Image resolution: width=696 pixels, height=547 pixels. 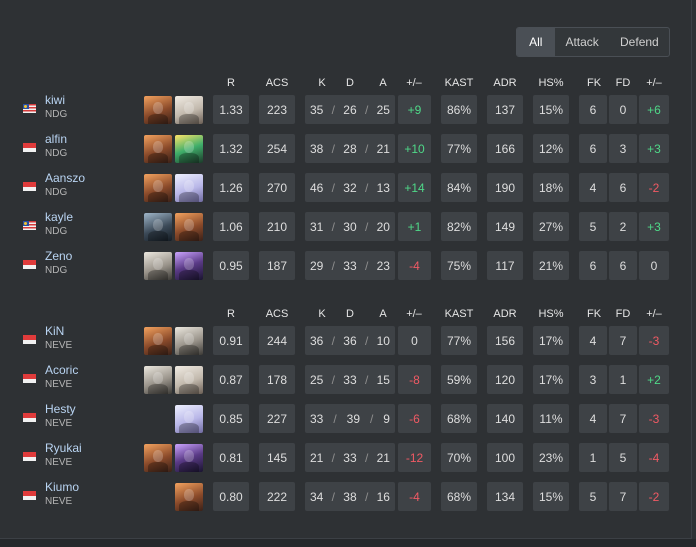 I want to click on acs-cell: 254, so click(x=277, y=148).